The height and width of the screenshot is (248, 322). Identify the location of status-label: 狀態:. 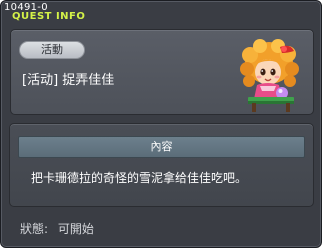
(34, 229).